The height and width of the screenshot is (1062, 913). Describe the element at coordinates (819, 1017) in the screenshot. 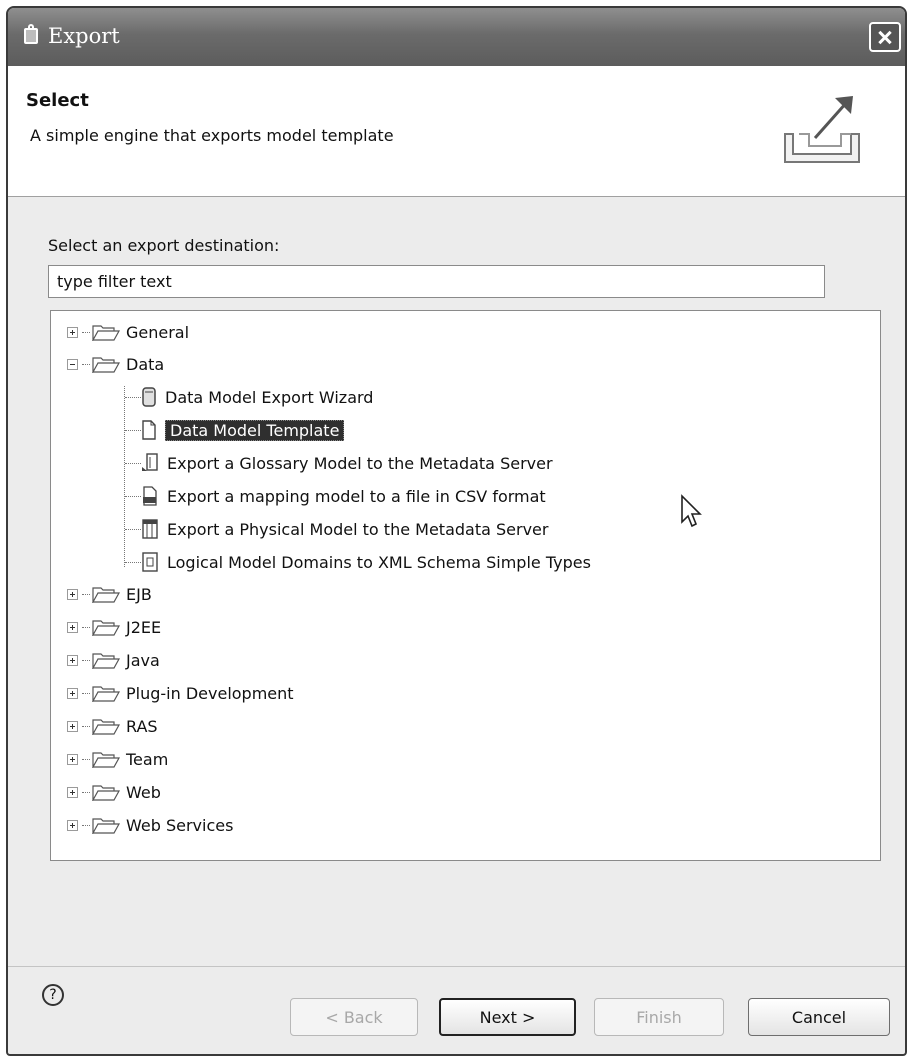

I see `cancel-button: Cancel` at that location.